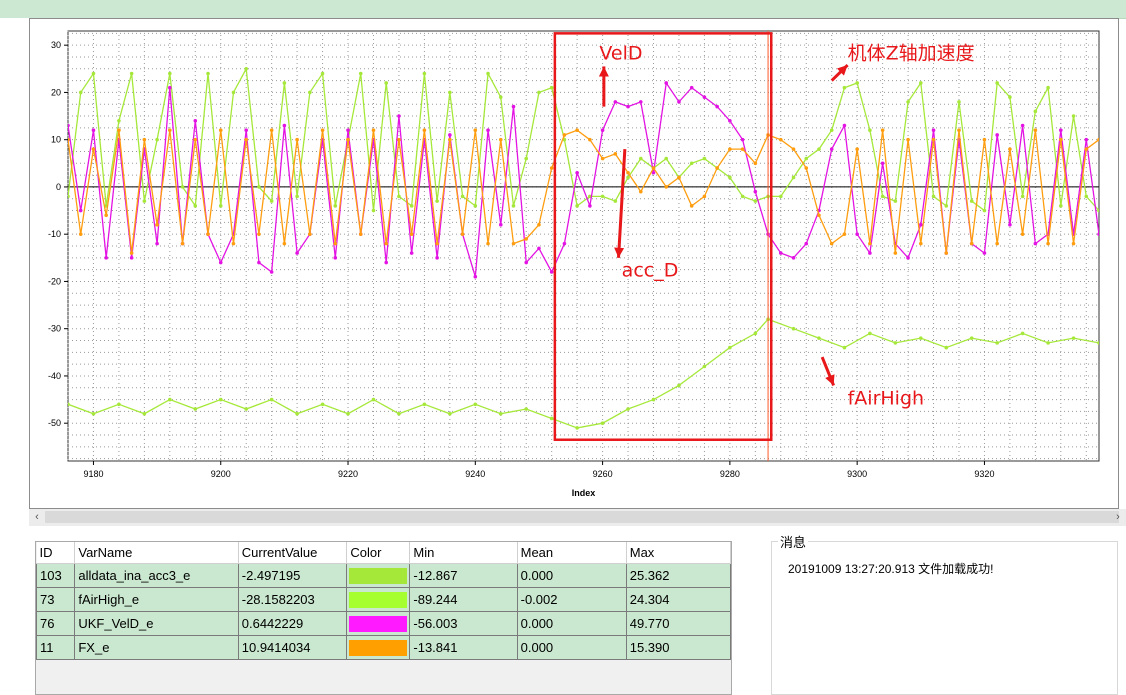 Image resolution: width=1126 pixels, height=695 pixels. What do you see at coordinates (55, 623) in the screenshot?
I see `cell-id: 76` at bounding box center [55, 623].